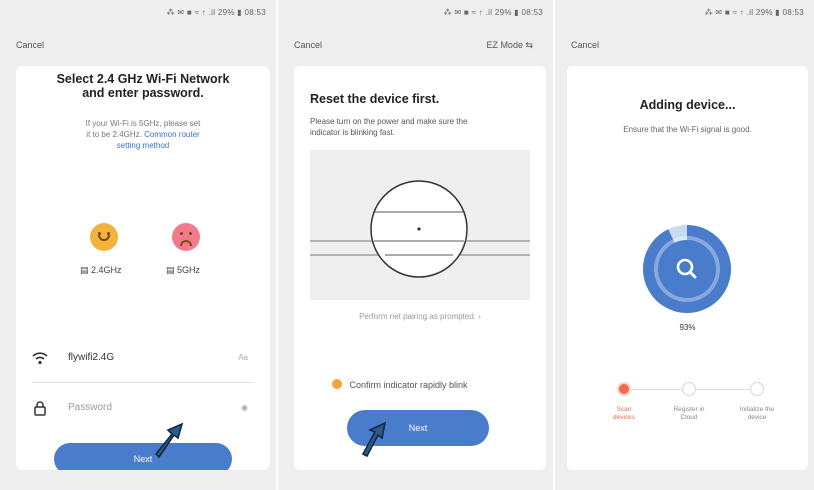 This screenshot has width=814, height=490. I want to click on ez-mode-button: EZ Mode ⇆, so click(509, 45).